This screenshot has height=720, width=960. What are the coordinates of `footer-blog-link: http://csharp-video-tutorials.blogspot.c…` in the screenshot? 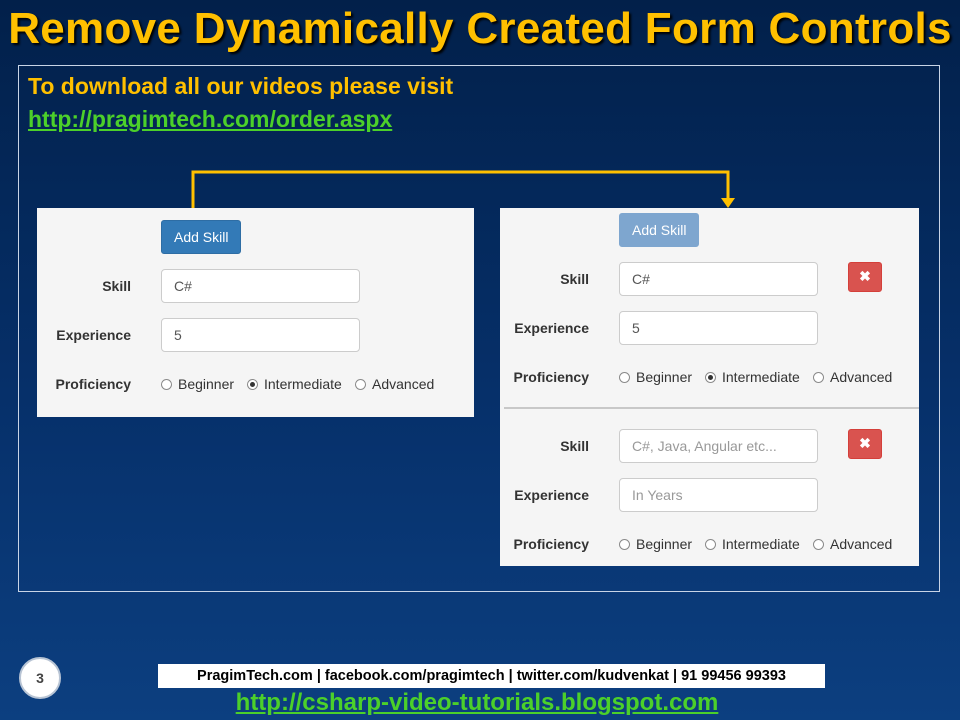 It's located at (477, 703).